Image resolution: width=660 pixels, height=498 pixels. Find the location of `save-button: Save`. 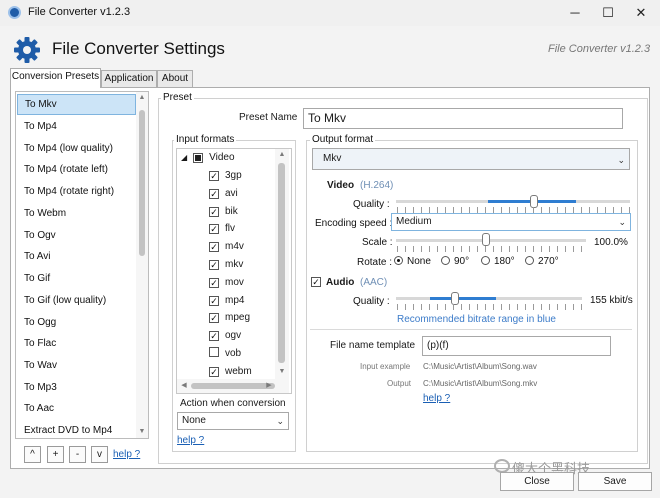

save-button: Save is located at coordinates (615, 481).